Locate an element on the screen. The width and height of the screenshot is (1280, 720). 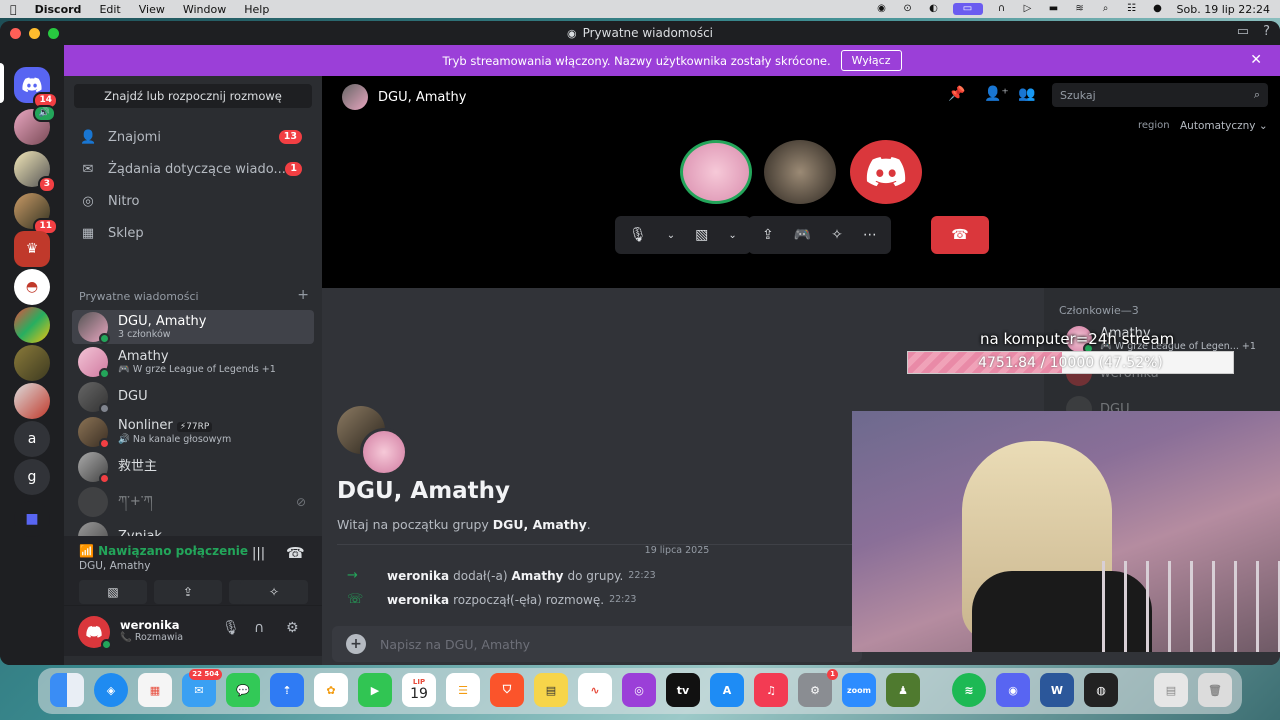
msg-target: Amathy is located at coordinates (538, 576).